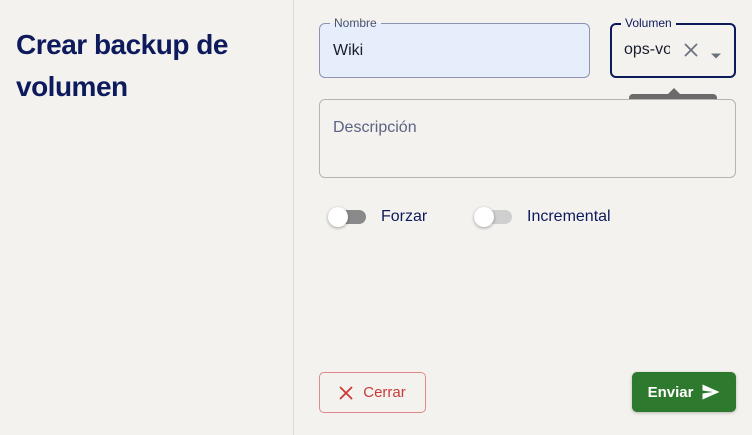 This screenshot has width=752, height=435. Describe the element at coordinates (454, 47) in the screenshot. I see `name-field: Nombre Wiki` at that location.